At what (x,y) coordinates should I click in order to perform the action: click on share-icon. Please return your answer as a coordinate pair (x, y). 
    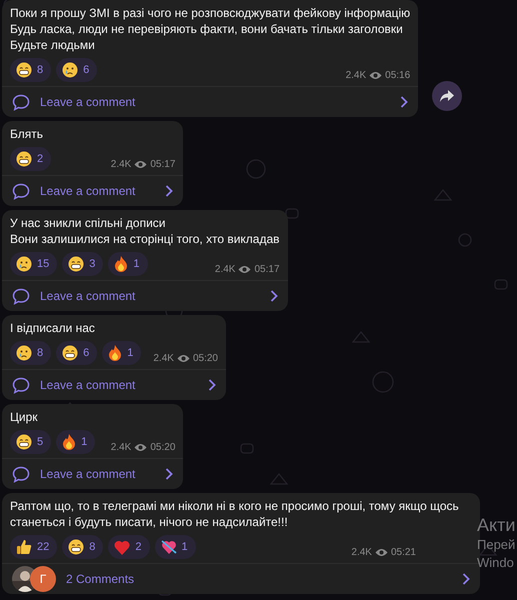
    Looking at the image, I should click on (447, 96).